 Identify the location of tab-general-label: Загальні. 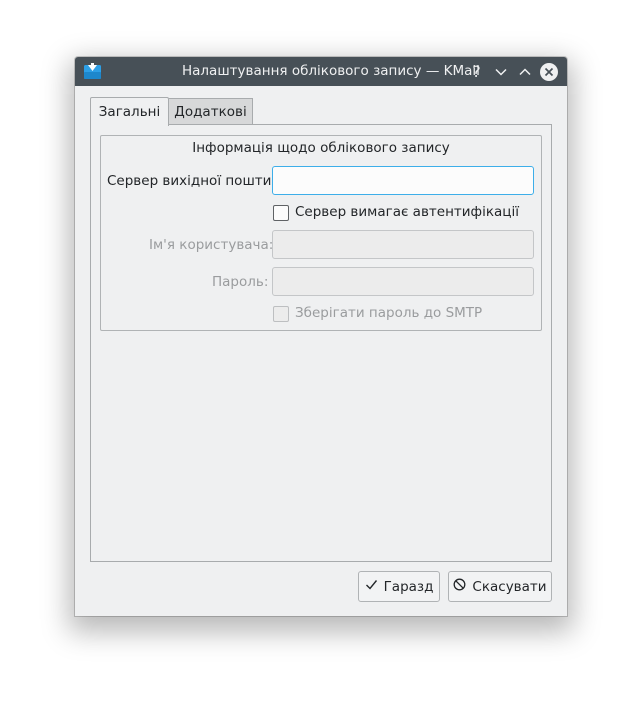
(129, 112).